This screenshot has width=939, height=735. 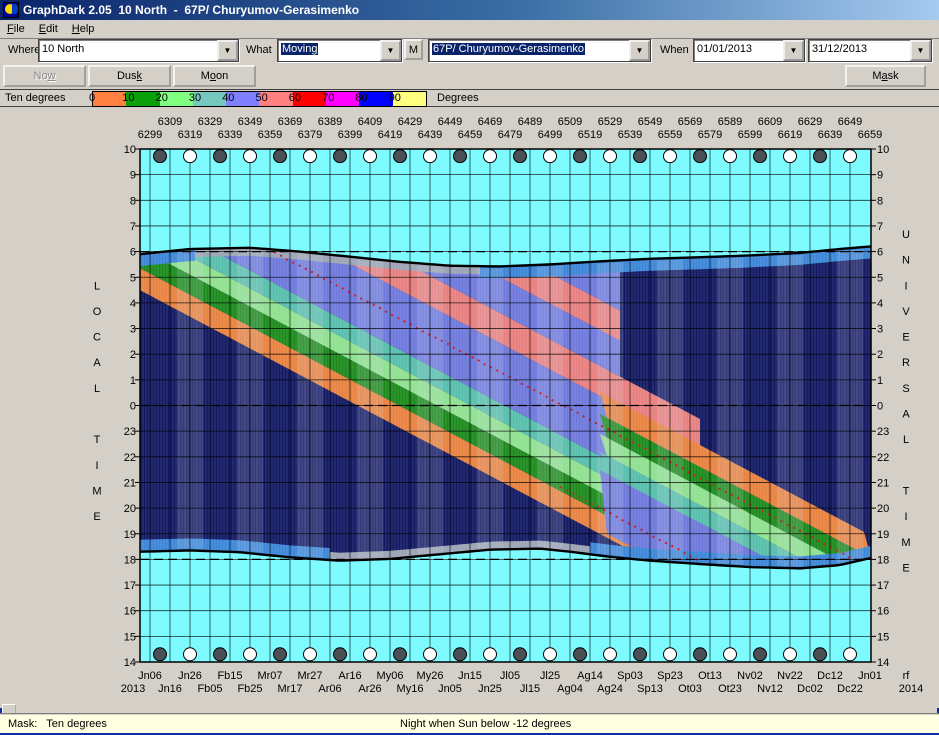 What do you see at coordinates (880, 330) in the screenshot?
I see `svg-text: 3` at bounding box center [880, 330].